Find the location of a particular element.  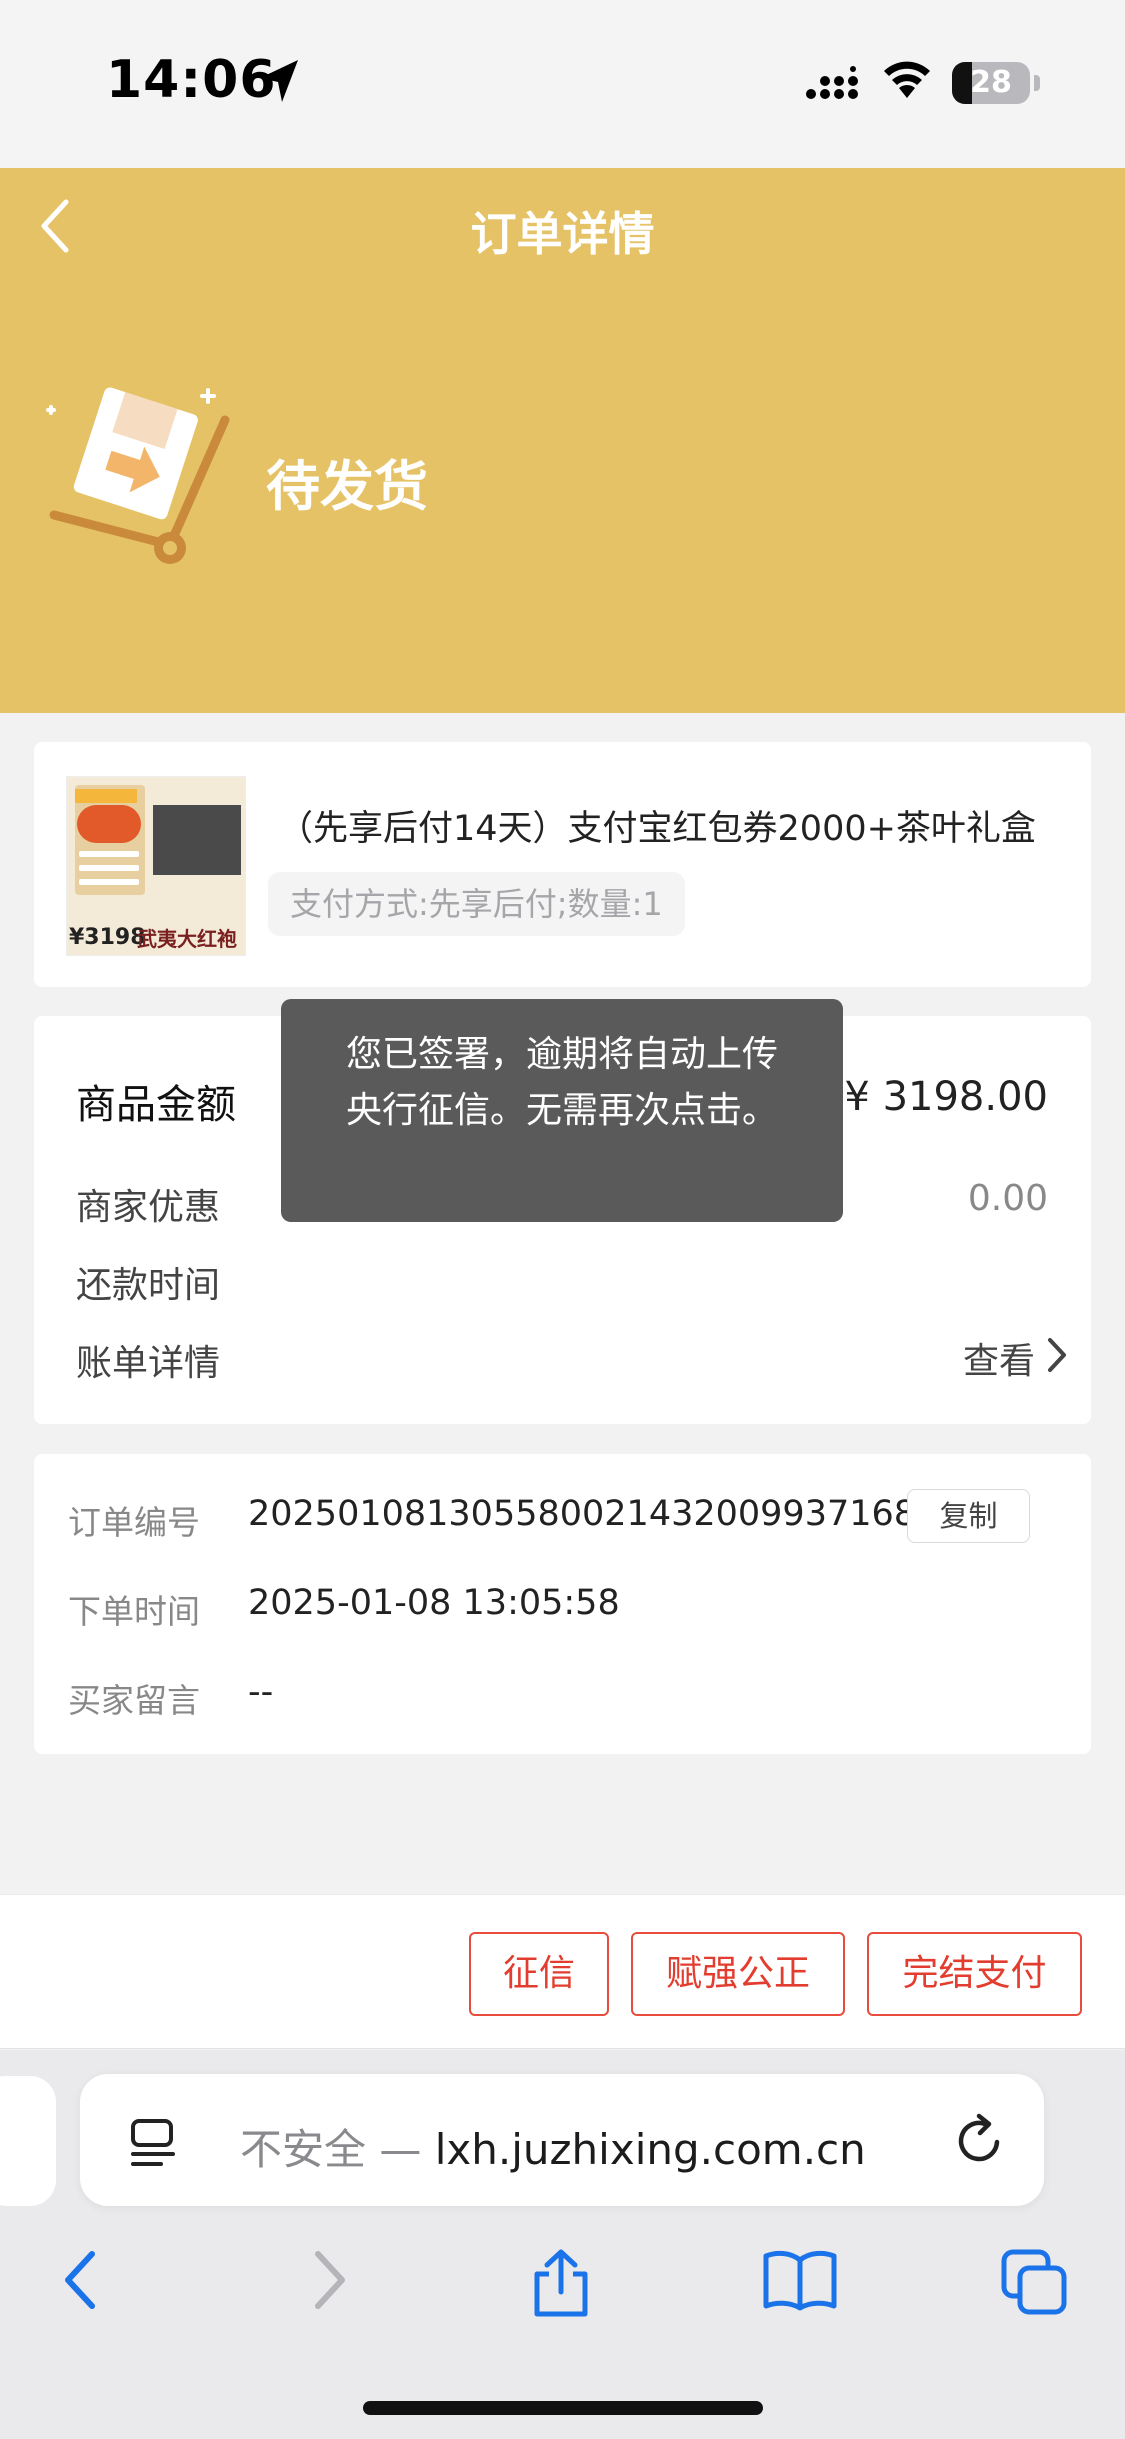

battery-cap is located at coordinates (1037, 83).